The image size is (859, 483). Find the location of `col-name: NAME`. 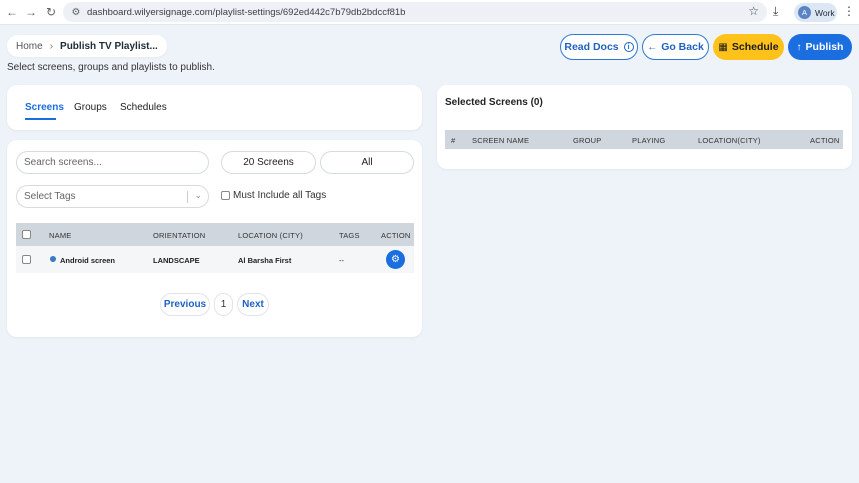

col-name: NAME is located at coordinates (60, 235).